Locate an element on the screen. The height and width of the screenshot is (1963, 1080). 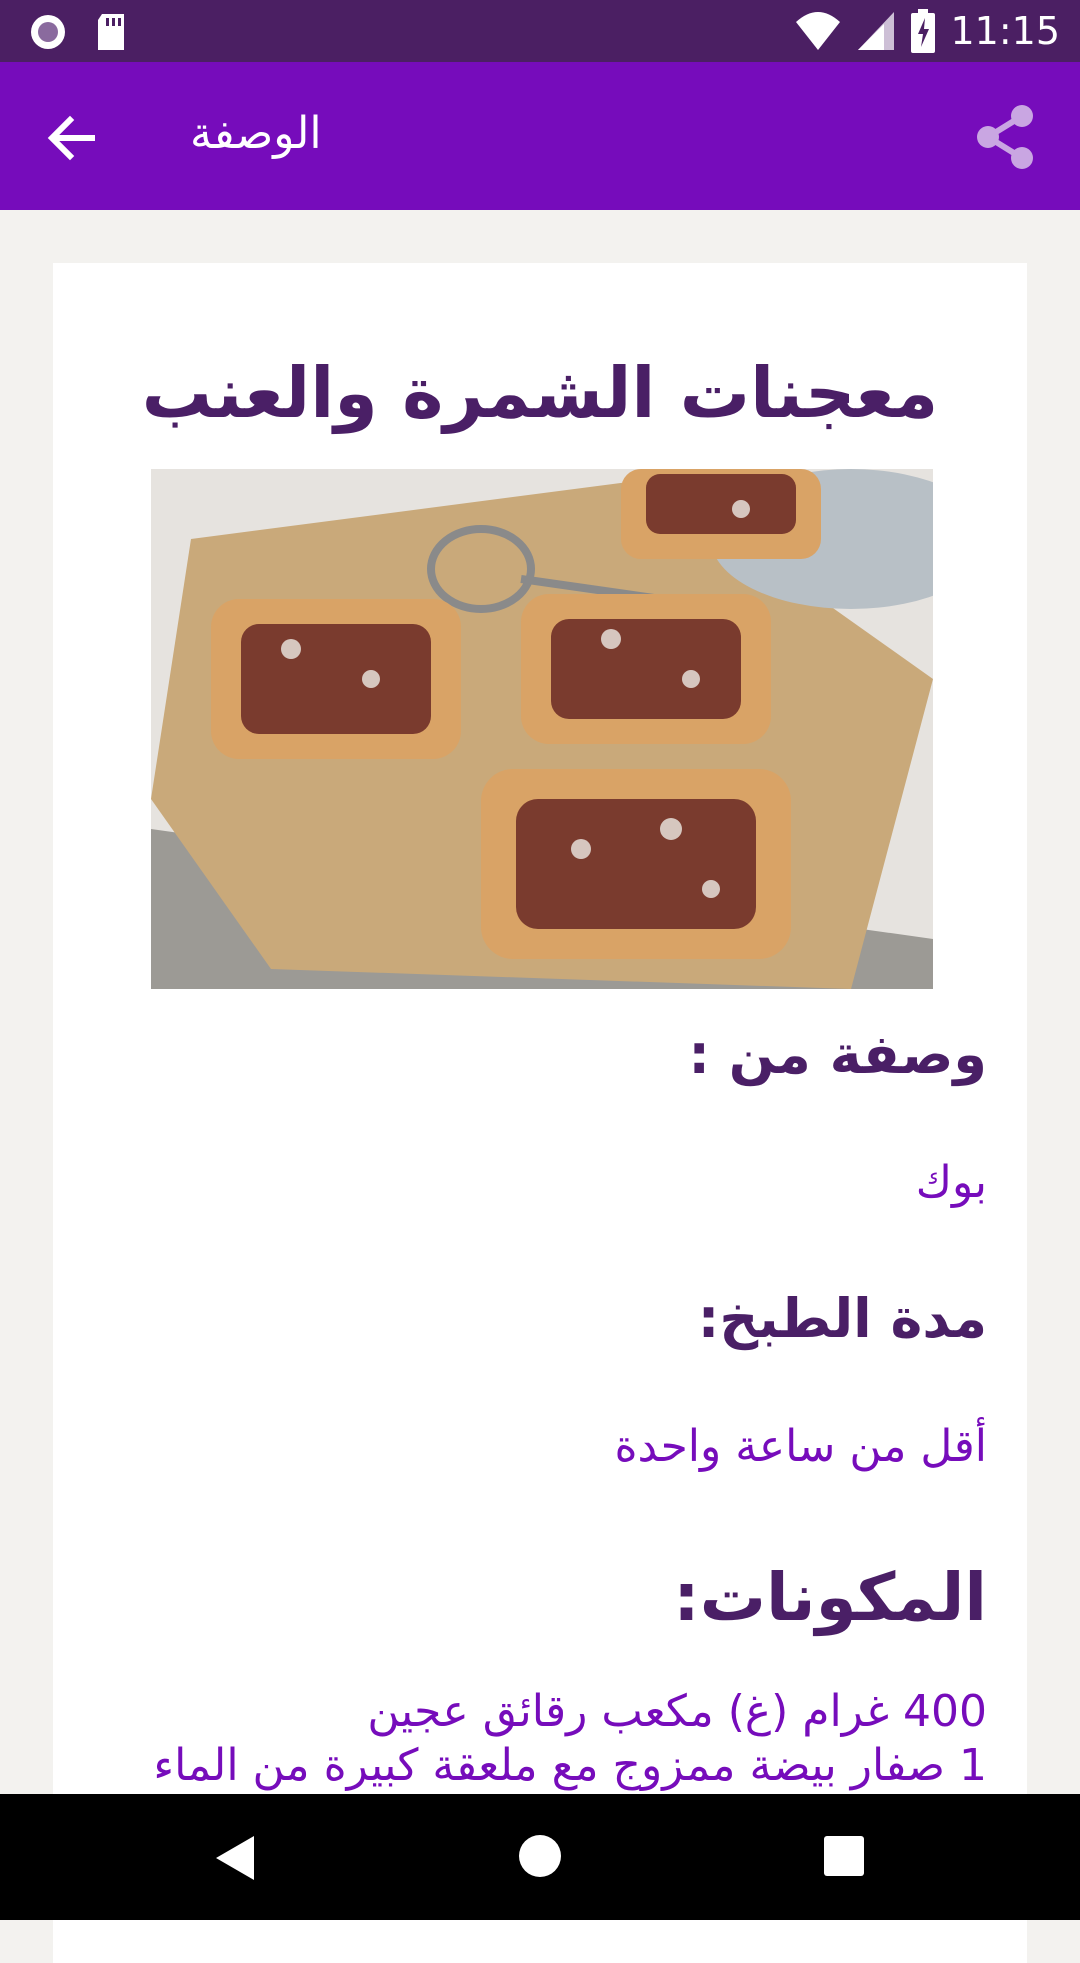
share-icon is located at coordinates (1005, 137).